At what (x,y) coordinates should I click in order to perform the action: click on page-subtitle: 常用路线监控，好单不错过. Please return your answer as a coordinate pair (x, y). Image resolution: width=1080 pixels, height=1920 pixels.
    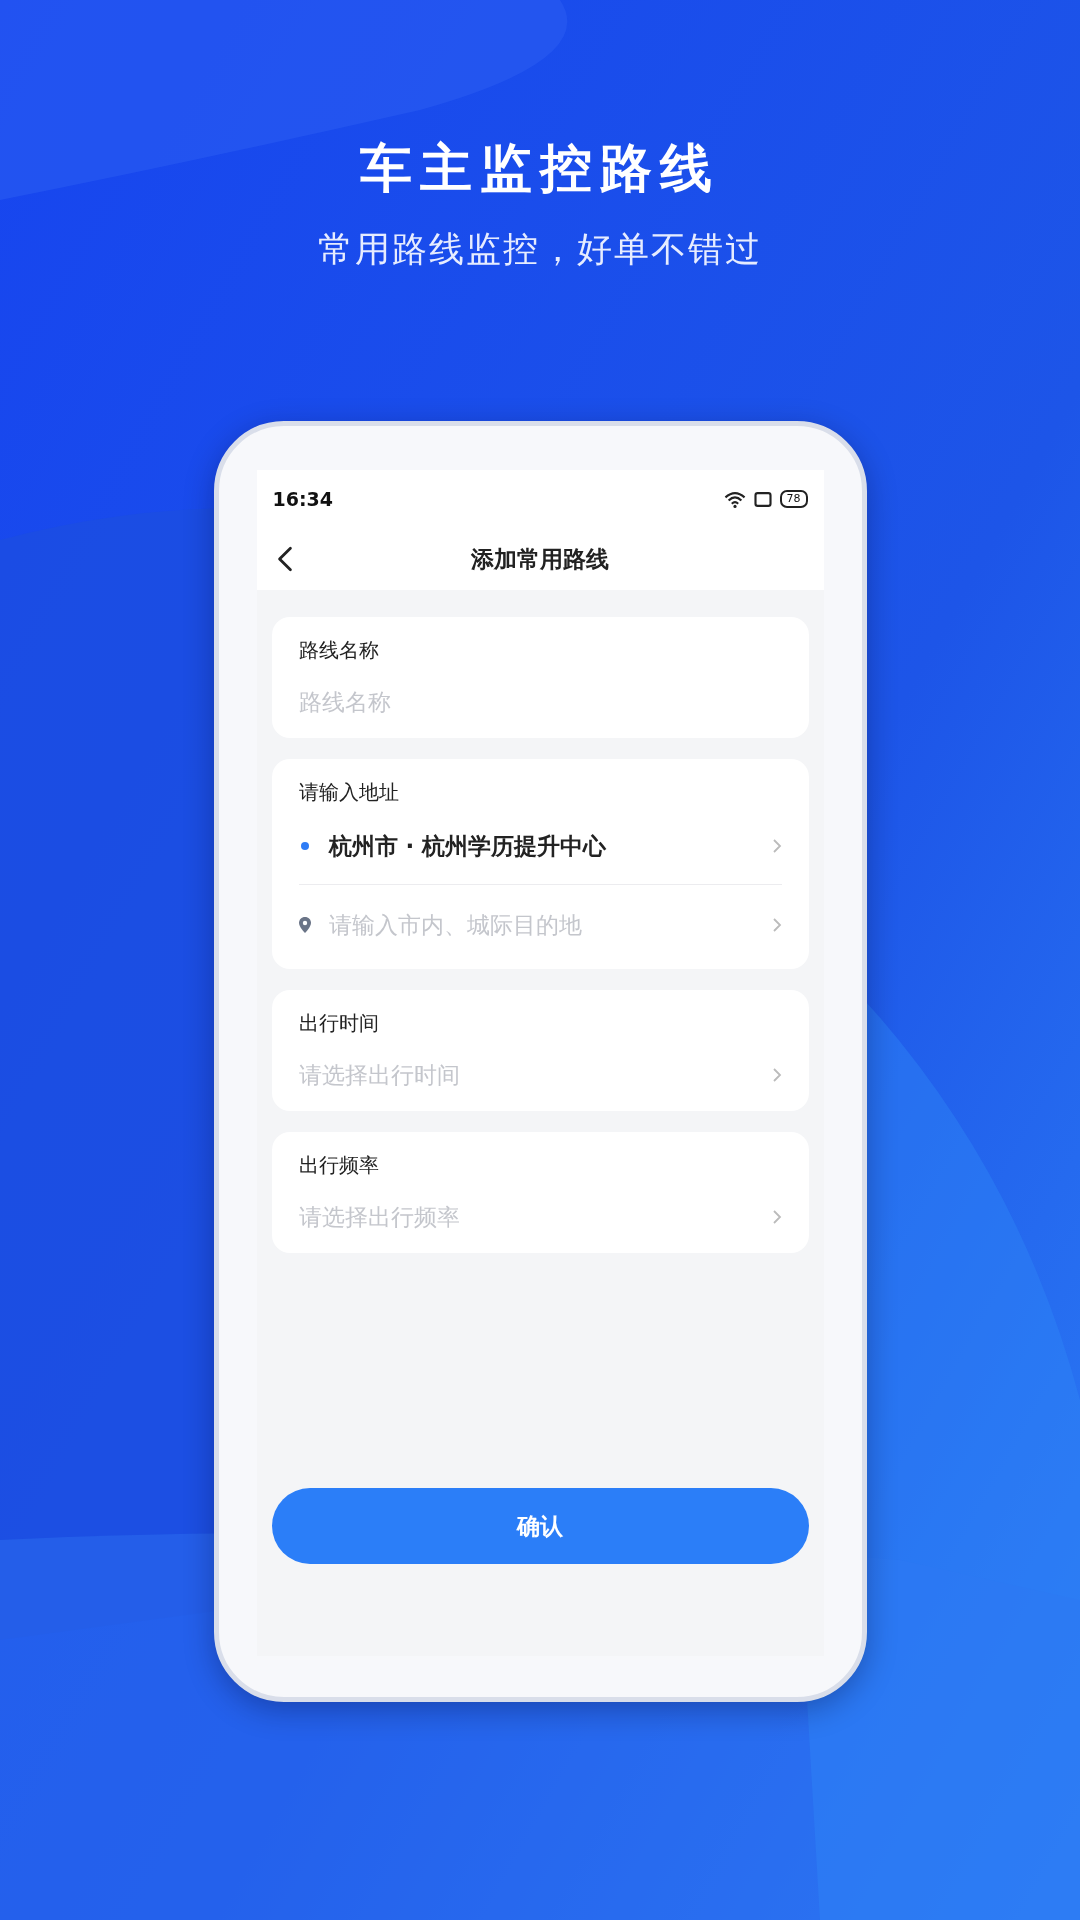
    Looking at the image, I should click on (540, 249).